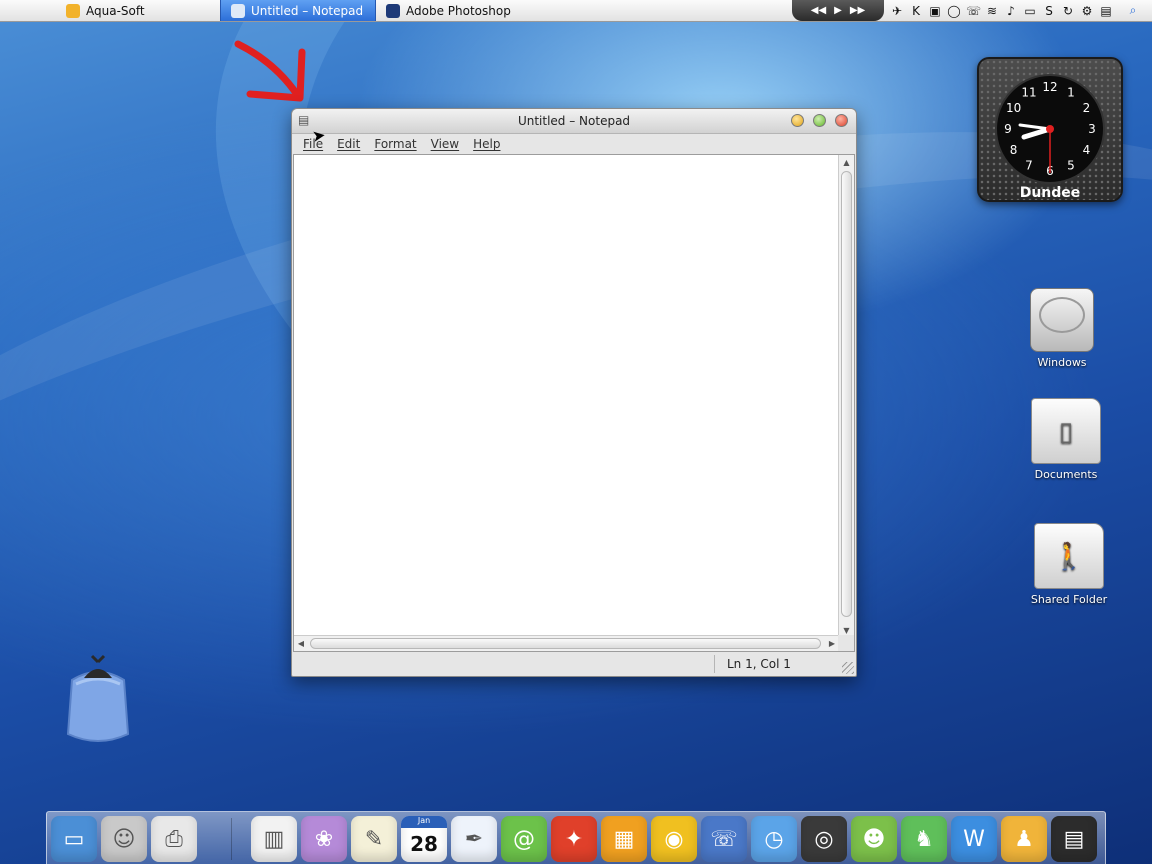  I want to click on frog-icon: ☻, so click(874, 839).